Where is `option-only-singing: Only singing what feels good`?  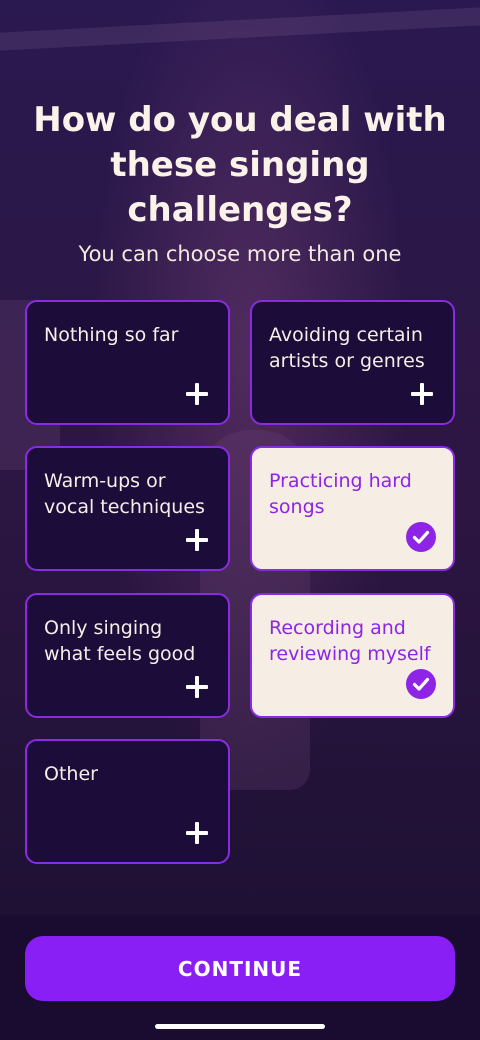 option-only-singing: Only singing what feels good is located at coordinates (127, 655).